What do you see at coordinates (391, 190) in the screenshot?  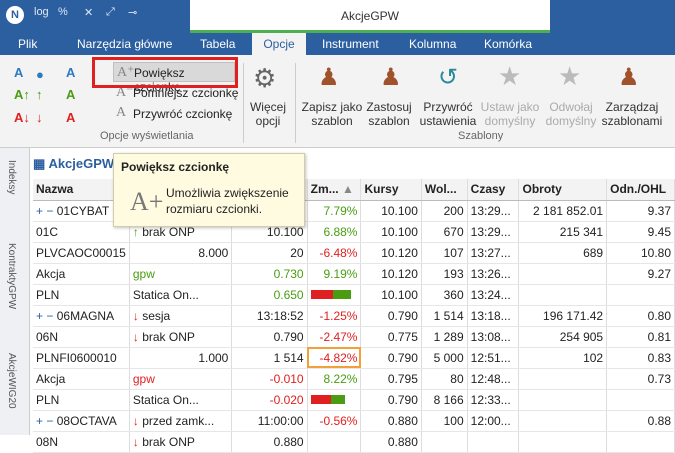 I see `col-kursy: Kursy` at bounding box center [391, 190].